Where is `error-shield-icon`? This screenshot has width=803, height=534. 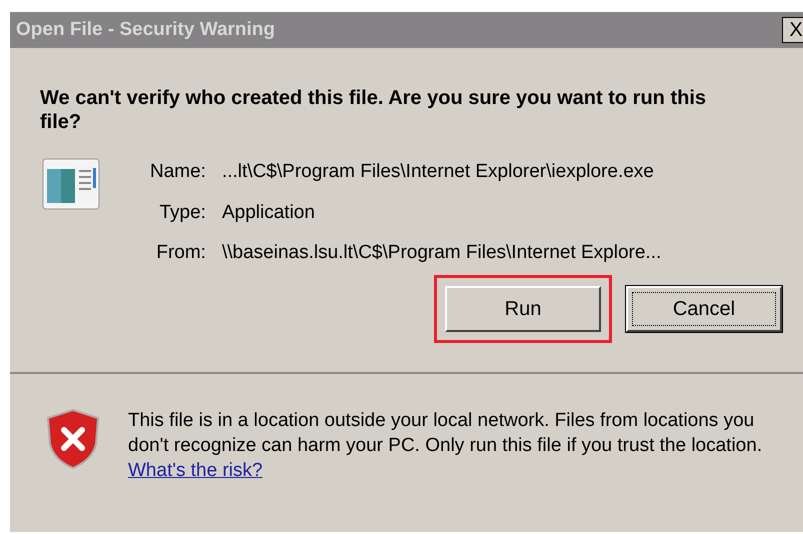 error-shield-icon is located at coordinates (73, 439).